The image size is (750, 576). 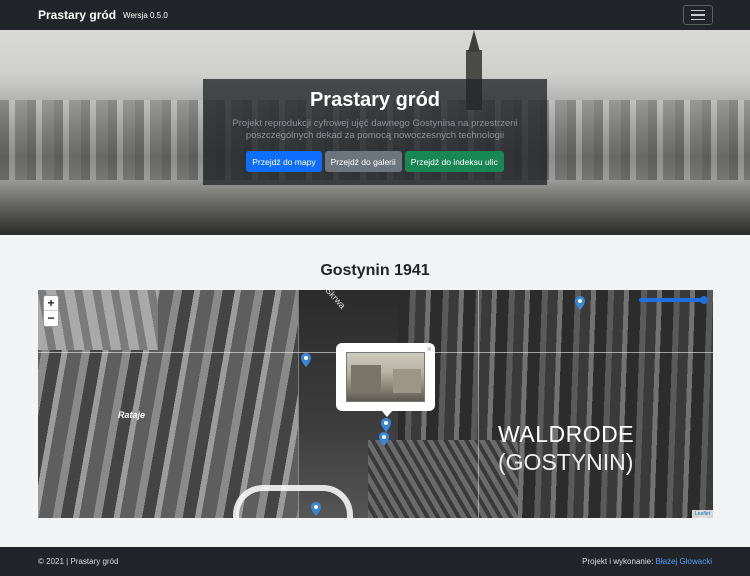 I want to click on version-label: Wersja 0.5.0, so click(x=145, y=15).